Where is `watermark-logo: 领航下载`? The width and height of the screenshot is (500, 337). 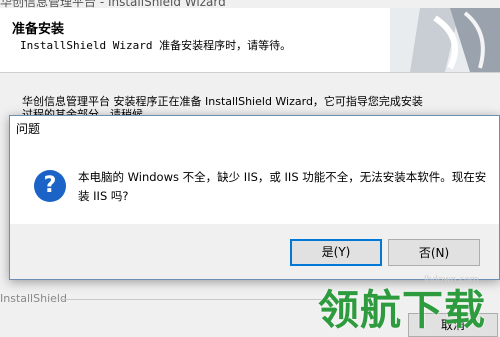 watermark-logo: 领航下载 is located at coordinates (402, 310).